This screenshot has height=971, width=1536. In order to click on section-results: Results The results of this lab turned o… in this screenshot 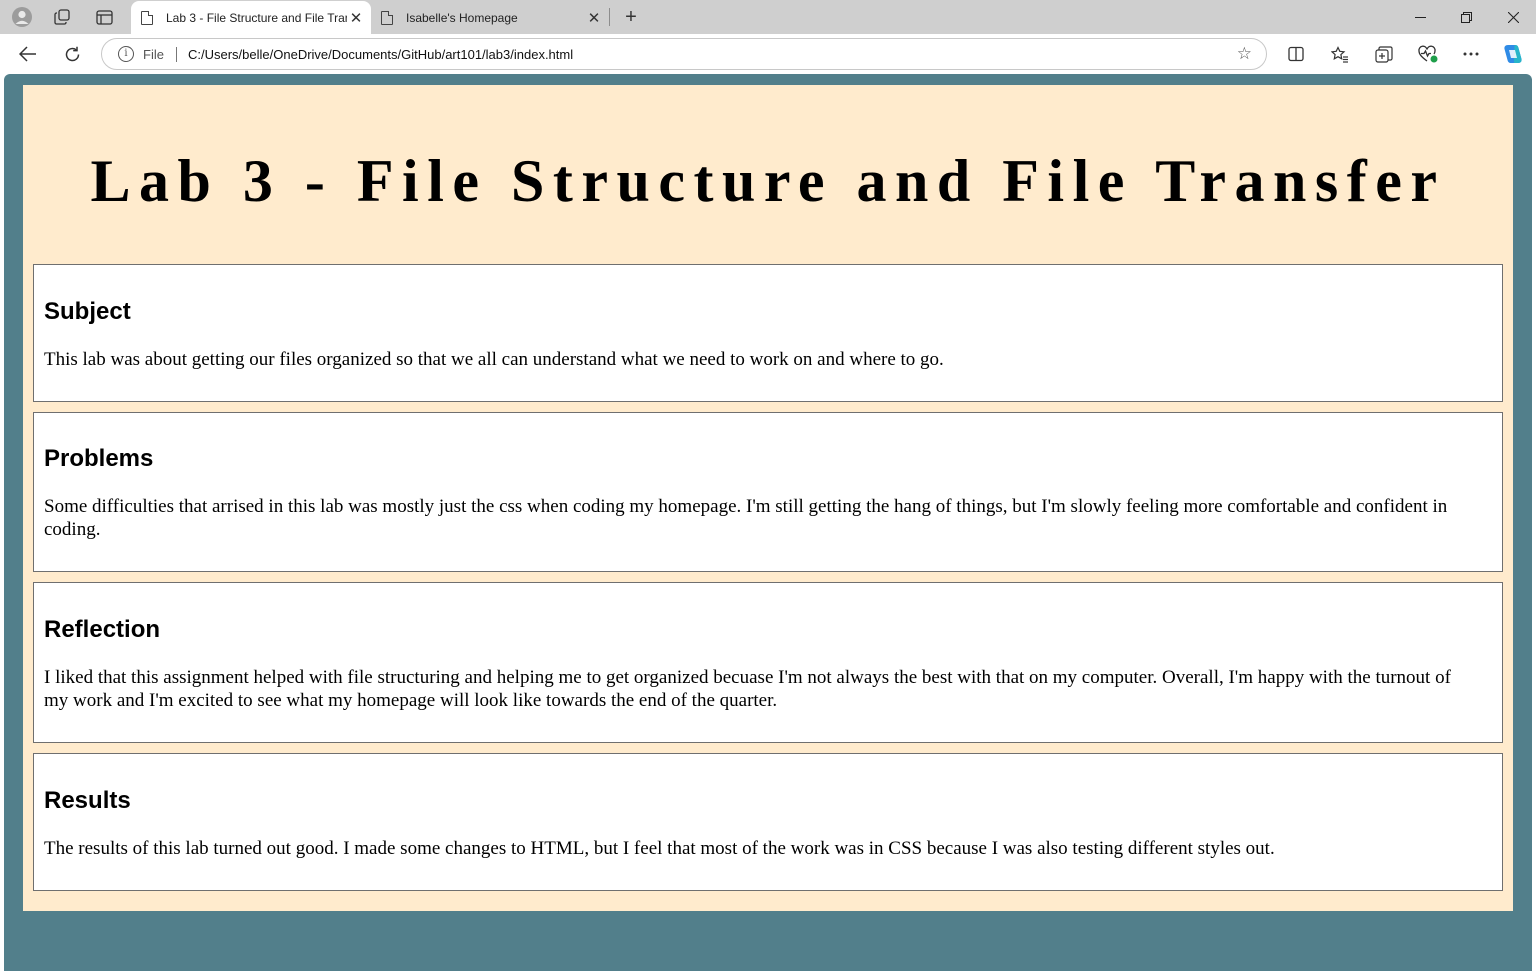, I will do `click(768, 822)`.